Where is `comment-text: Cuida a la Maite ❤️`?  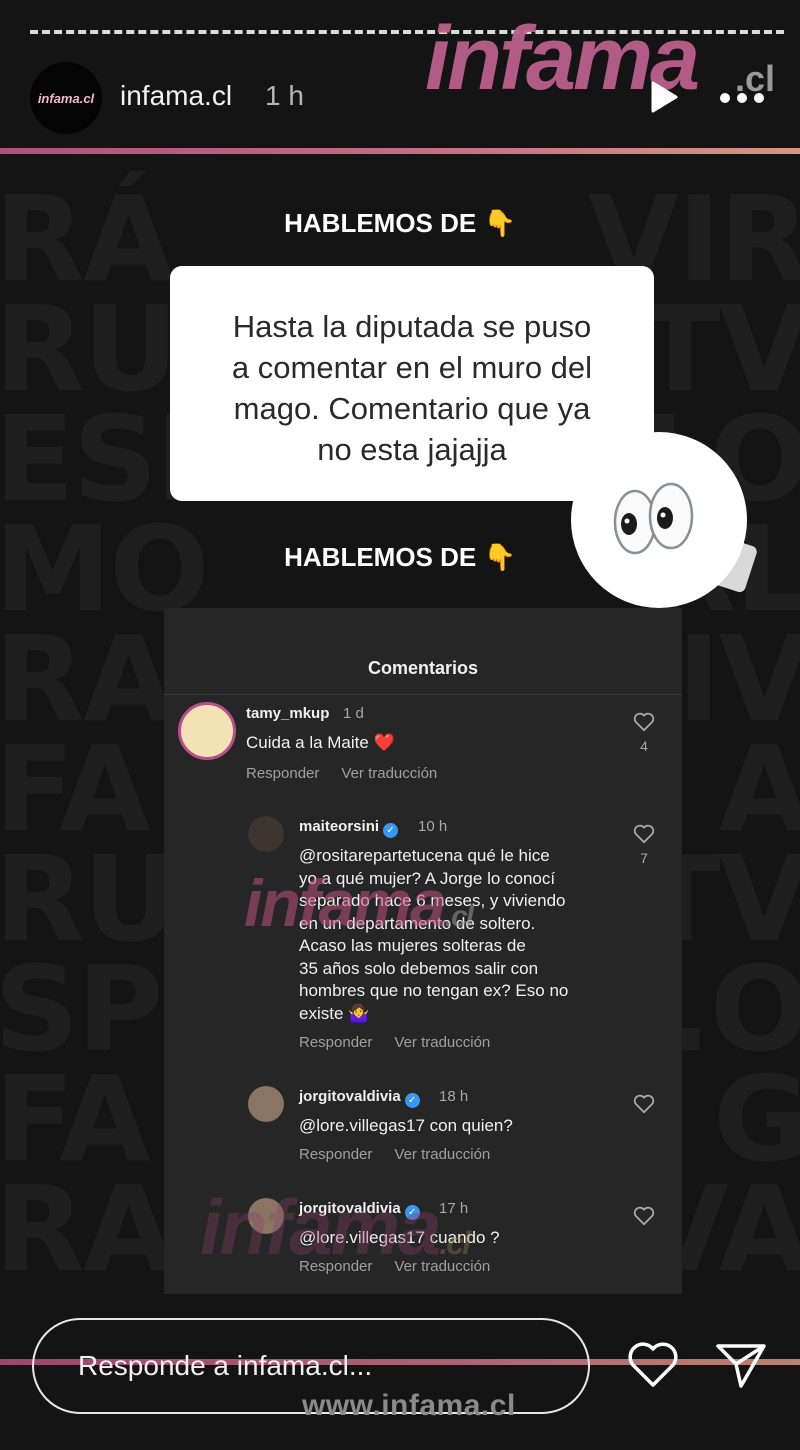
comment-text: Cuida a la Maite ❤️ is located at coordinates (320, 742).